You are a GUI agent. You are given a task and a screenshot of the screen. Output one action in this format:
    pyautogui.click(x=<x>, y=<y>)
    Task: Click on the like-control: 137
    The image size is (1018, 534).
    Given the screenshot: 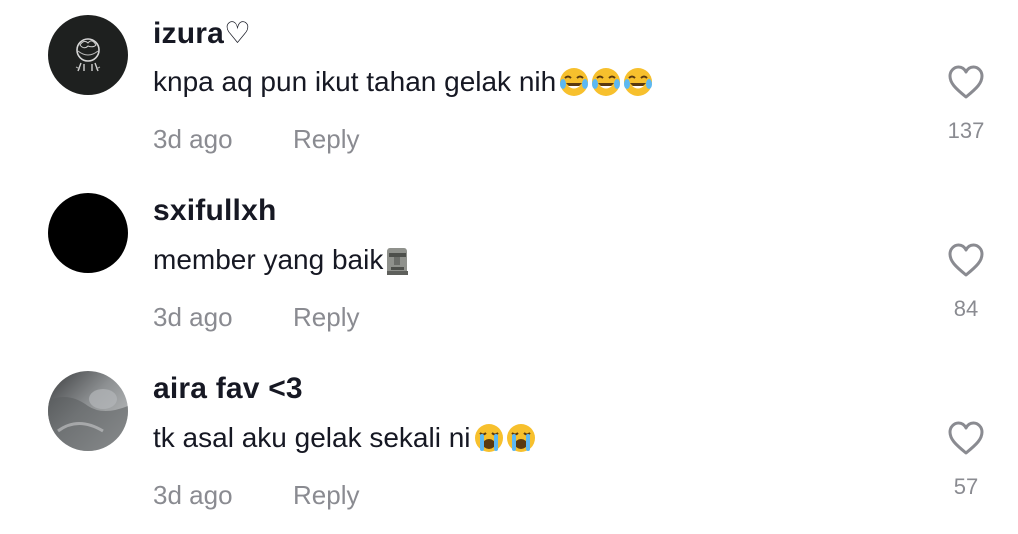 What is the action you would take?
    pyautogui.click(x=966, y=104)
    